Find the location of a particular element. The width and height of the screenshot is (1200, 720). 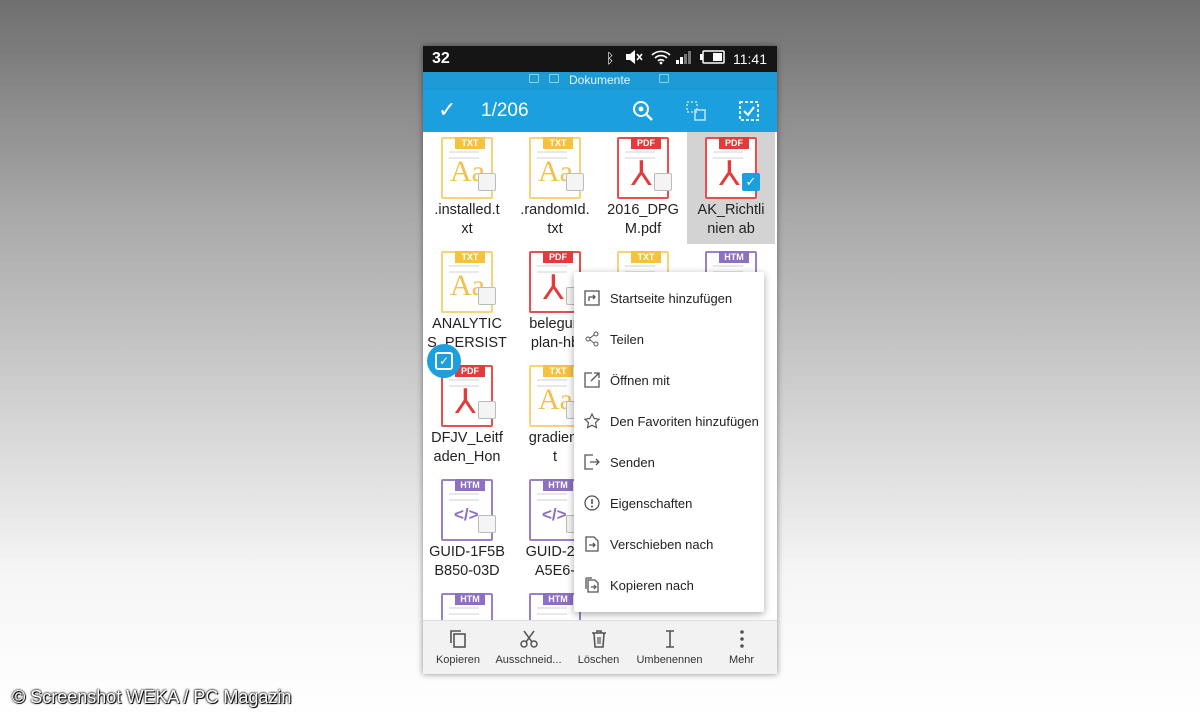

select-all-icon is located at coordinates (749, 111).